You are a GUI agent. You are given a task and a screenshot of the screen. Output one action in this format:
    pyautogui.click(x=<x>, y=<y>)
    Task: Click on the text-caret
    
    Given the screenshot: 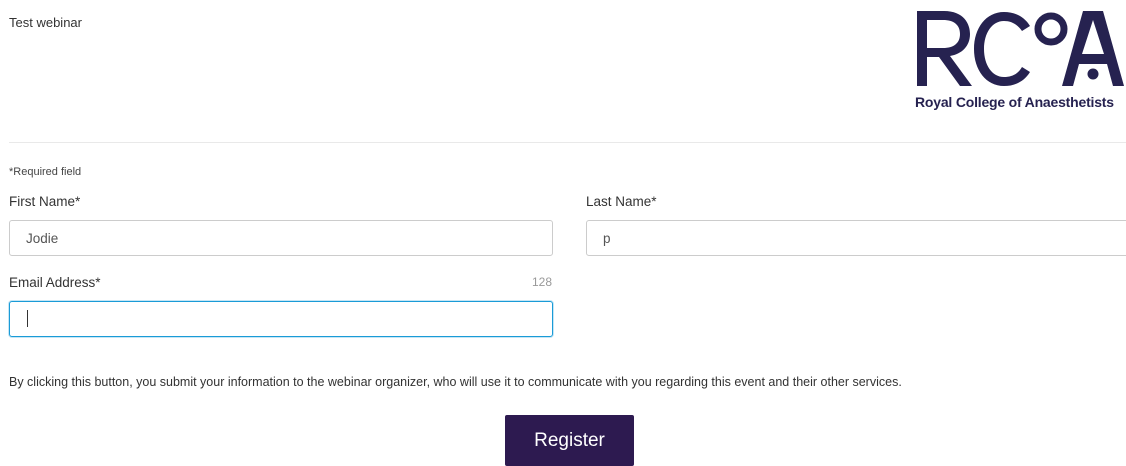 What is the action you would take?
    pyautogui.click(x=27, y=318)
    